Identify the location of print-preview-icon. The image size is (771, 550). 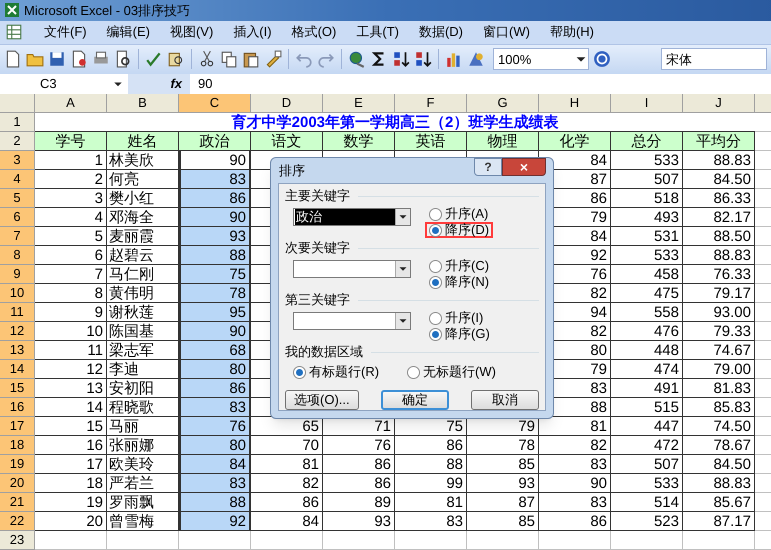
(123, 59).